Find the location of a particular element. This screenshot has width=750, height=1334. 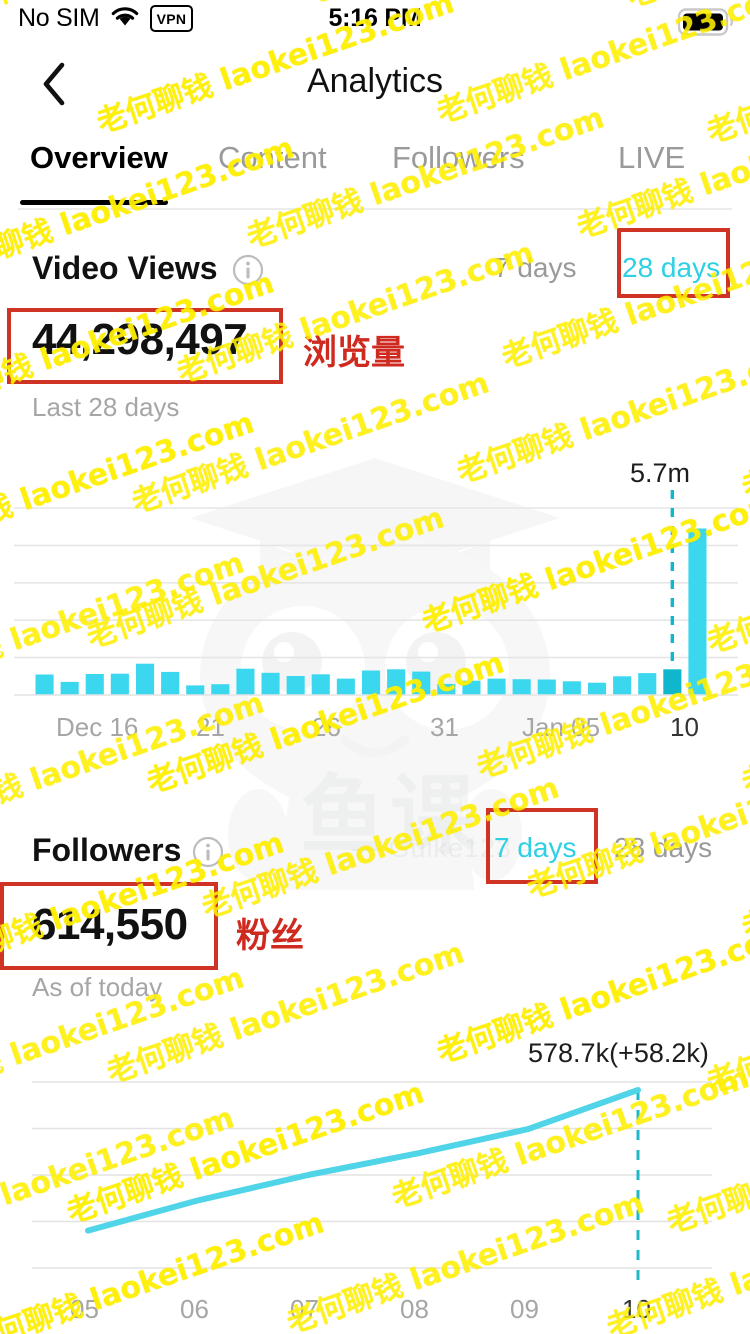

tab-active-underline is located at coordinates (94, 202).